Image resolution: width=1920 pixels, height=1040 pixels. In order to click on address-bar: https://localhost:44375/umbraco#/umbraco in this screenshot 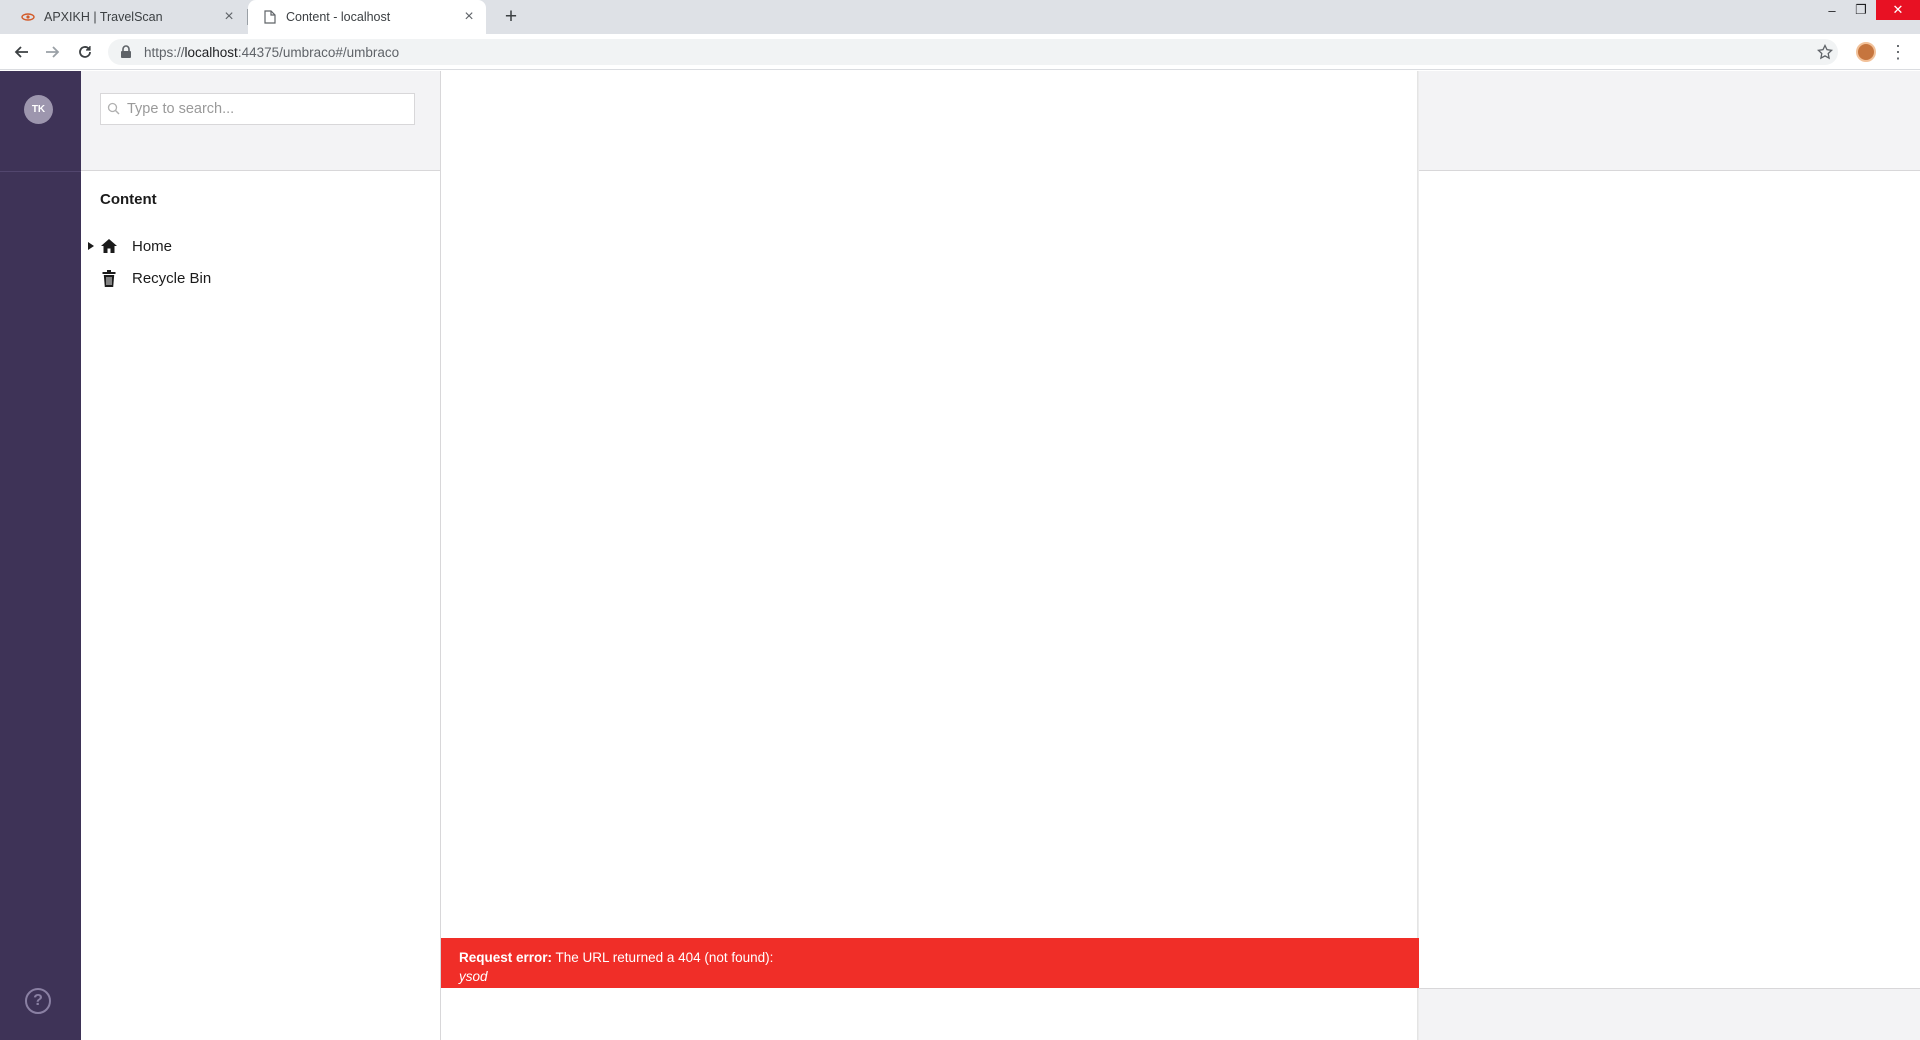, I will do `click(973, 52)`.